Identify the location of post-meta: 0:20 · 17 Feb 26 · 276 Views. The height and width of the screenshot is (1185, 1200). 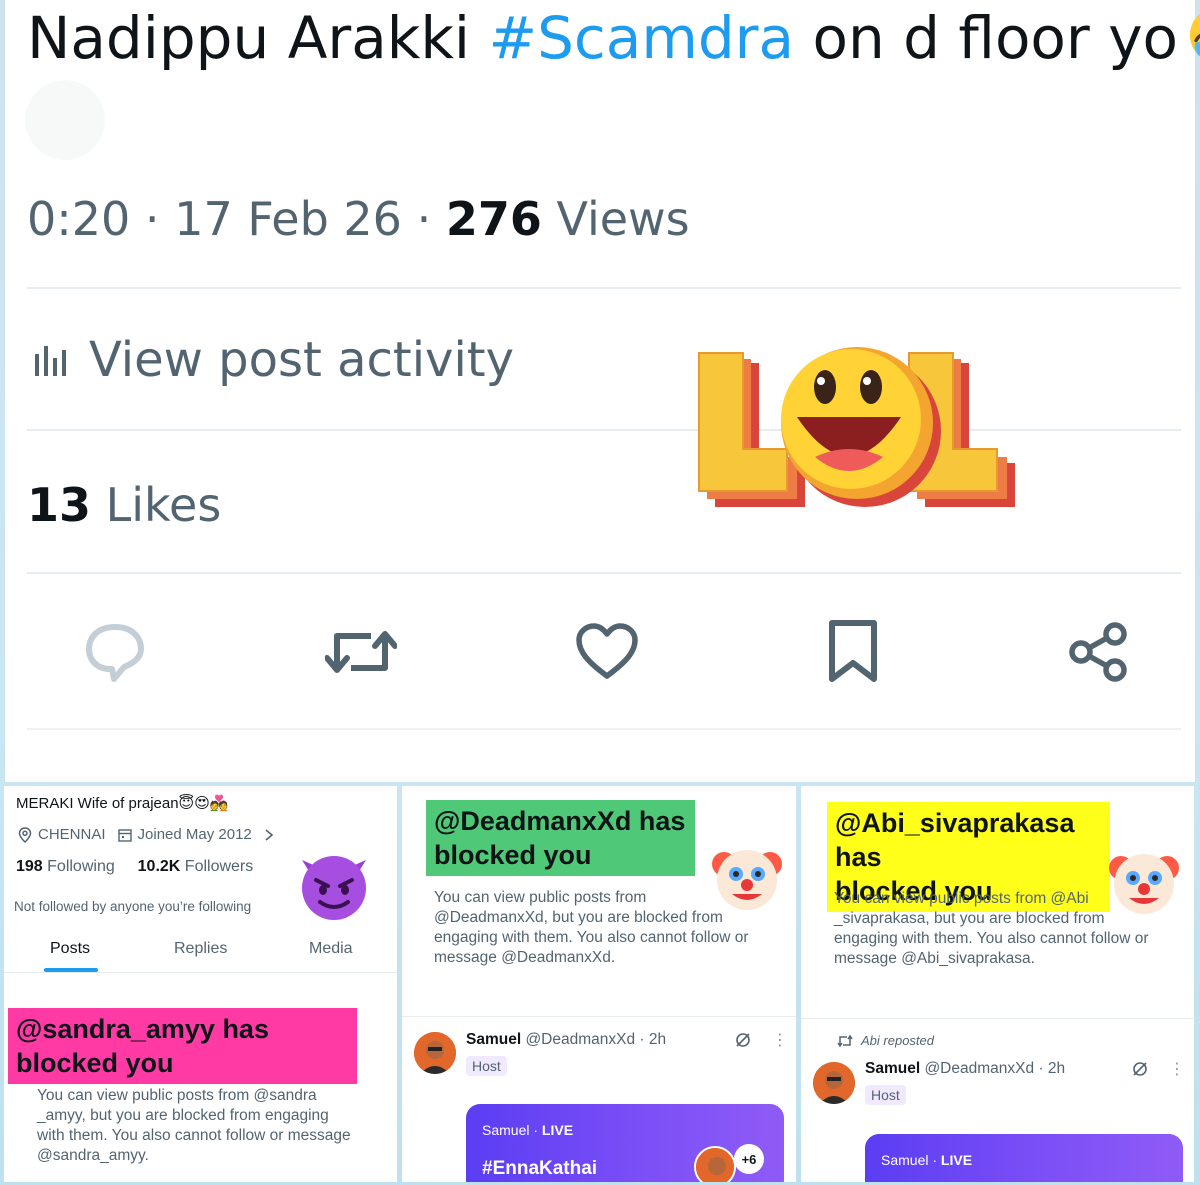
(358, 219).